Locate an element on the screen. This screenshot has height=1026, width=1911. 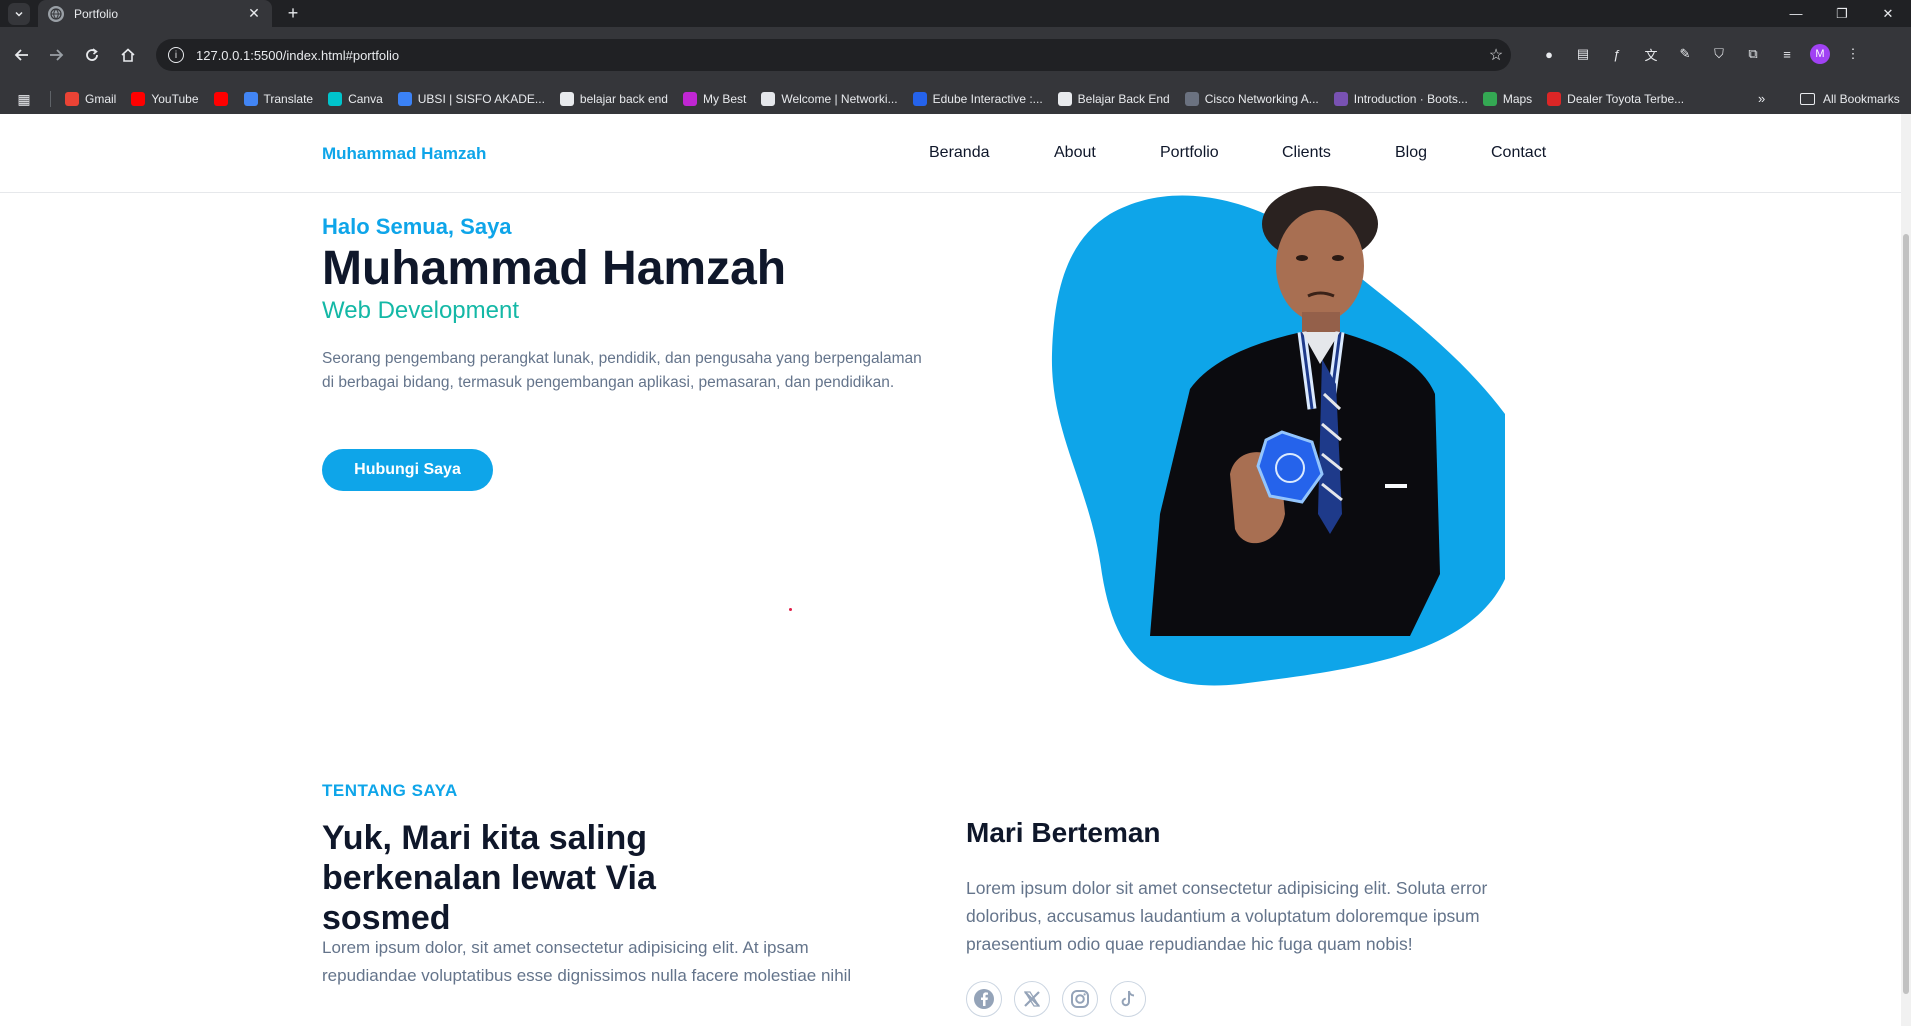
bookmark-item: belajar back end is located at coordinates (613, 99).